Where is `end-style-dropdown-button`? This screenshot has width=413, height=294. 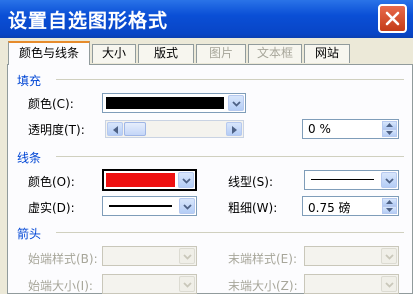 end-style-dropdown-button is located at coordinates (389, 256).